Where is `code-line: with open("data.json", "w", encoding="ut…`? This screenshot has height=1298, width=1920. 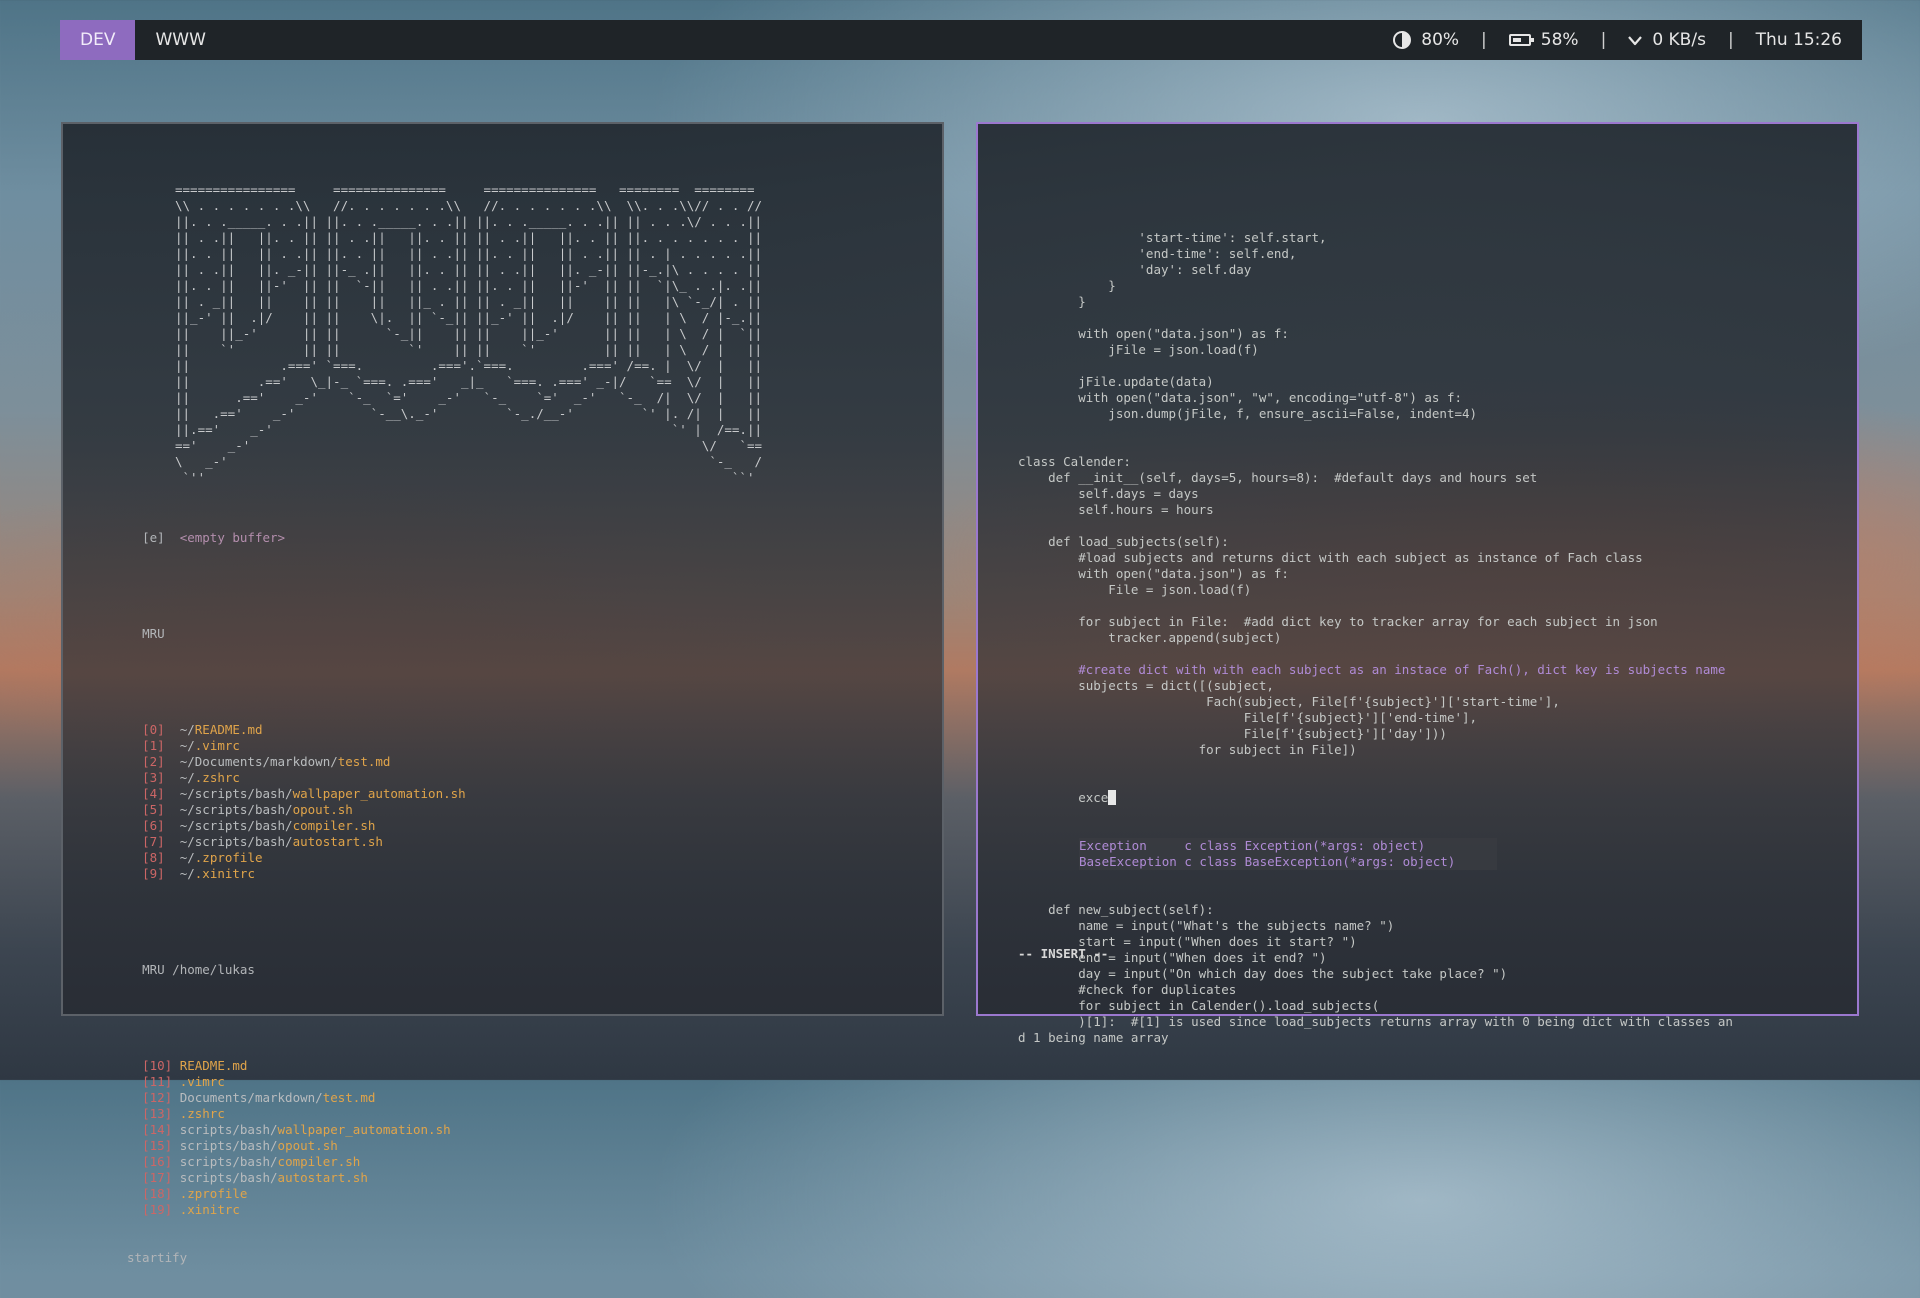 code-line: with open("data.json", "w", encoding="ut… is located at coordinates (1240, 397).